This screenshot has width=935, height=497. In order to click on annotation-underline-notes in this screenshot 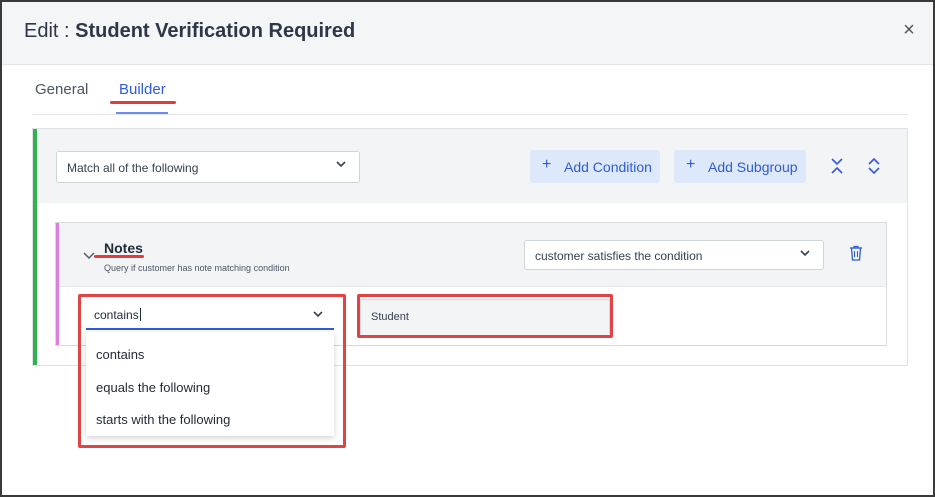, I will do `click(119, 256)`.